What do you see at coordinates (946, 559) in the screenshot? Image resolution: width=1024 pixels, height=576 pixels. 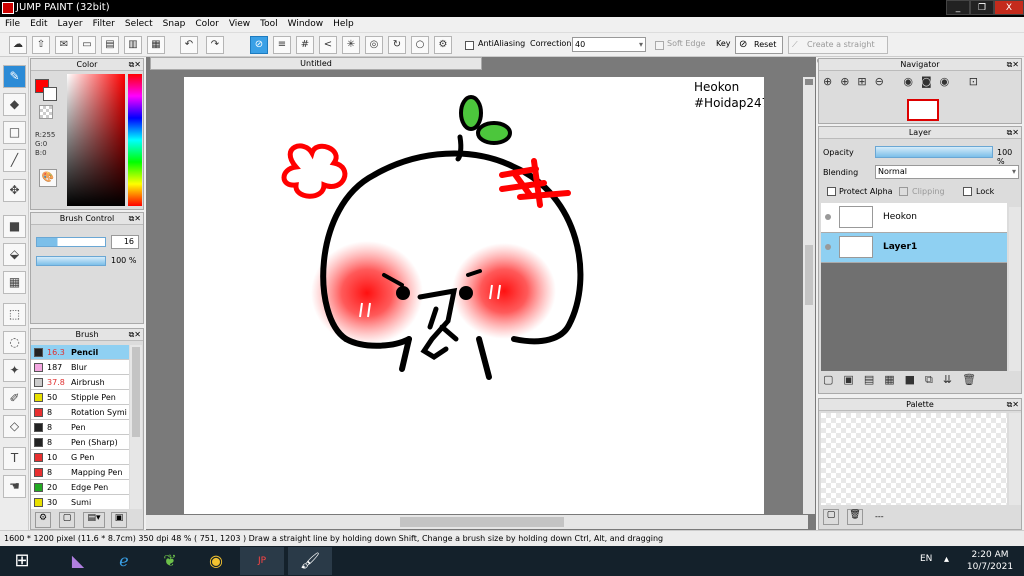 I see `tray-arrow-icon: ▴` at bounding box center [946, 559].